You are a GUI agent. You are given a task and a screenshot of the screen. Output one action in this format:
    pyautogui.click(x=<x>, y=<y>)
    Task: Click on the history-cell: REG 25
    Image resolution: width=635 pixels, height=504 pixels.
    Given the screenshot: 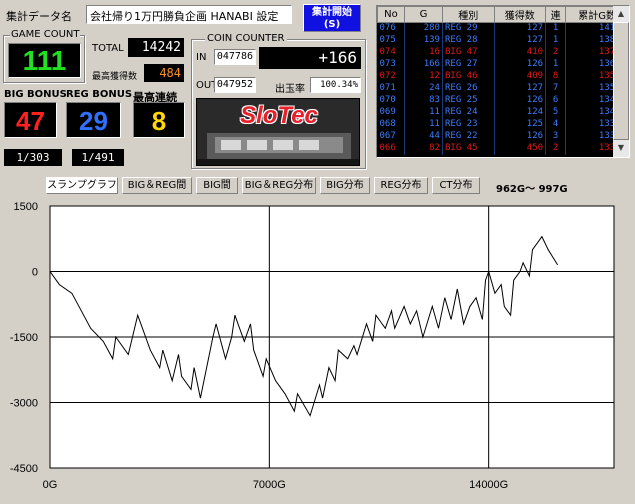 What is the action you would take?
    pyautogui.click(x=468, y=100)
    